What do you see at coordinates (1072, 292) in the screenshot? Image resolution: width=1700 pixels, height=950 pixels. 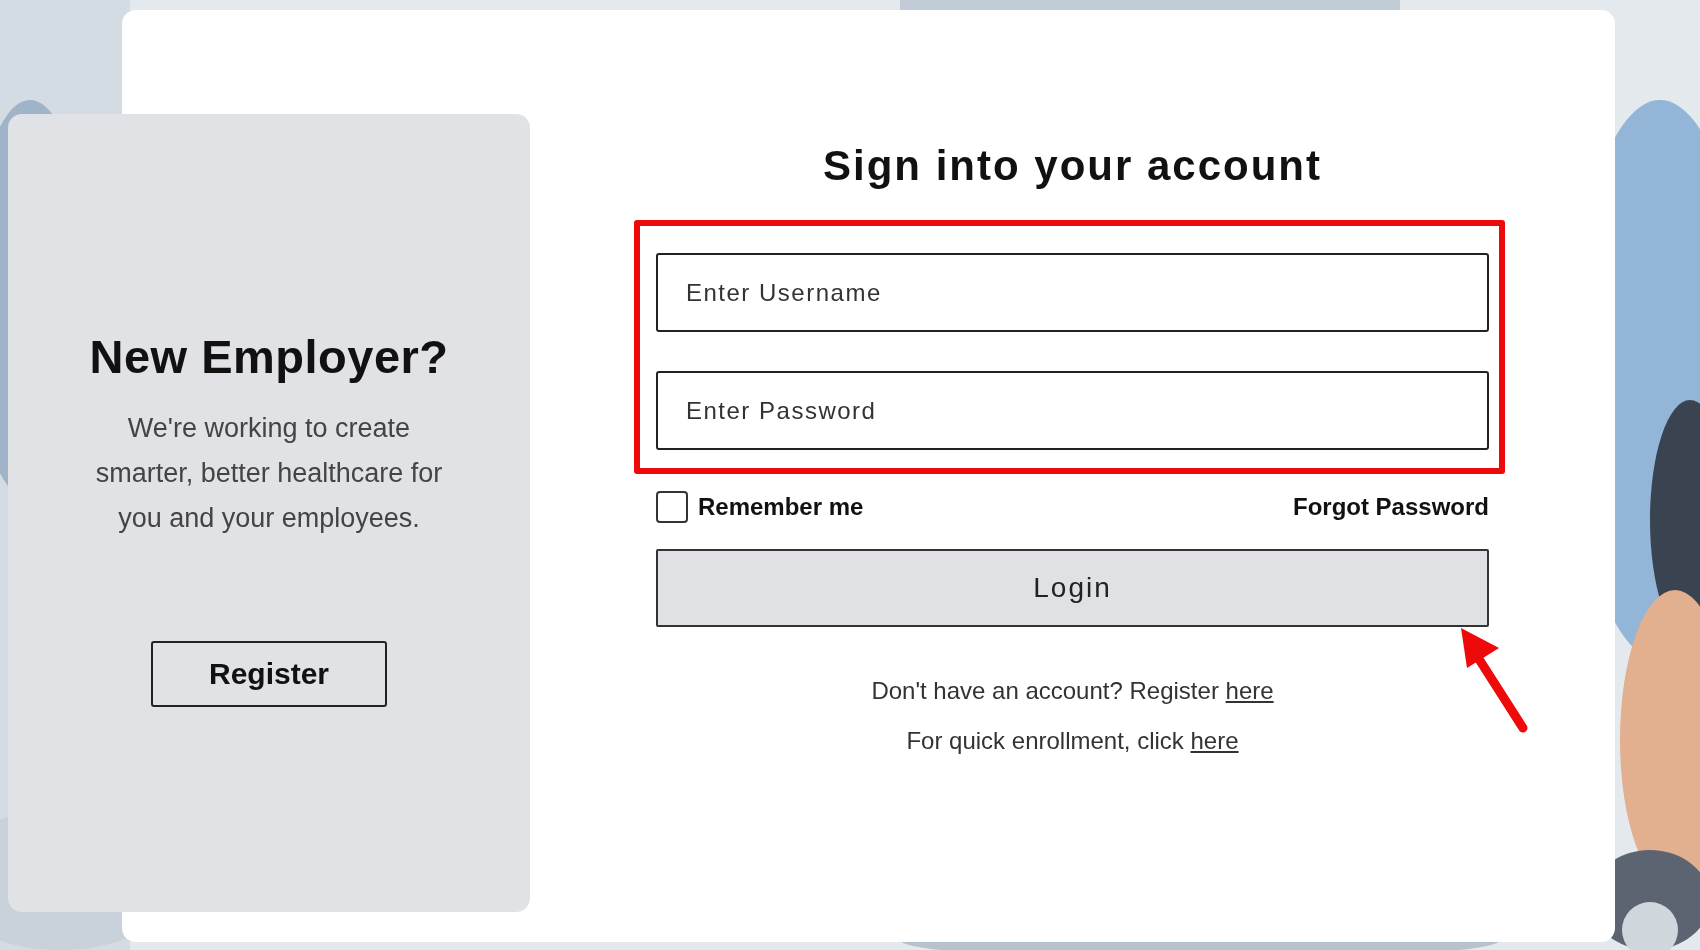 I see `username-field: Enter Username` at bounding box center [1072, 292].